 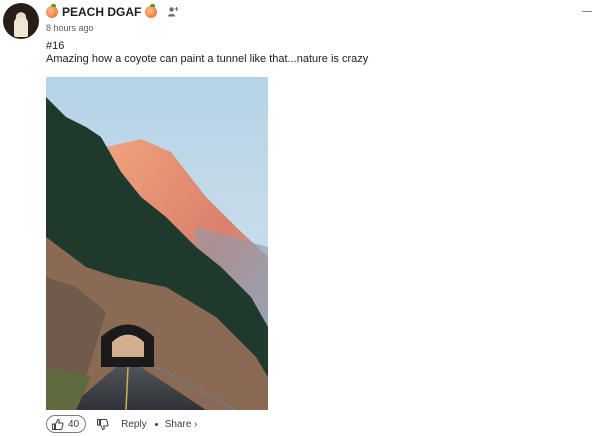 What do you see at coordinates (587, 11) in the screenshot?
I see `collapse-icon` at bounding box center [587, 11].